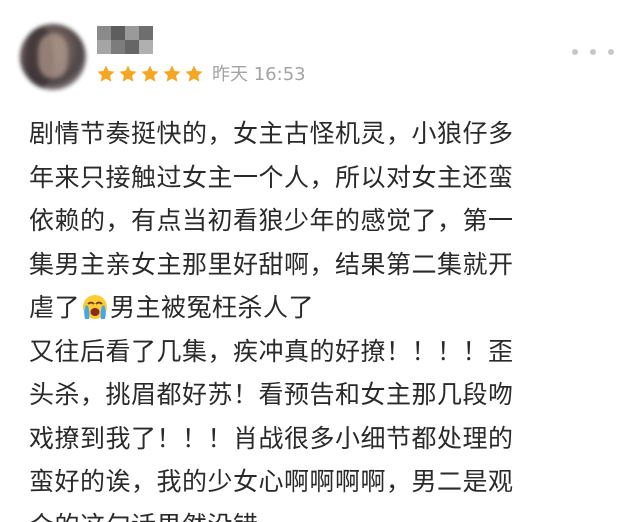 Image resolution: width=640 pixels, height=522 pixels. I want to click on review-line: 蛮好的诶，我的少女心啊啊啊啊，男二是观, so click(271, 481).